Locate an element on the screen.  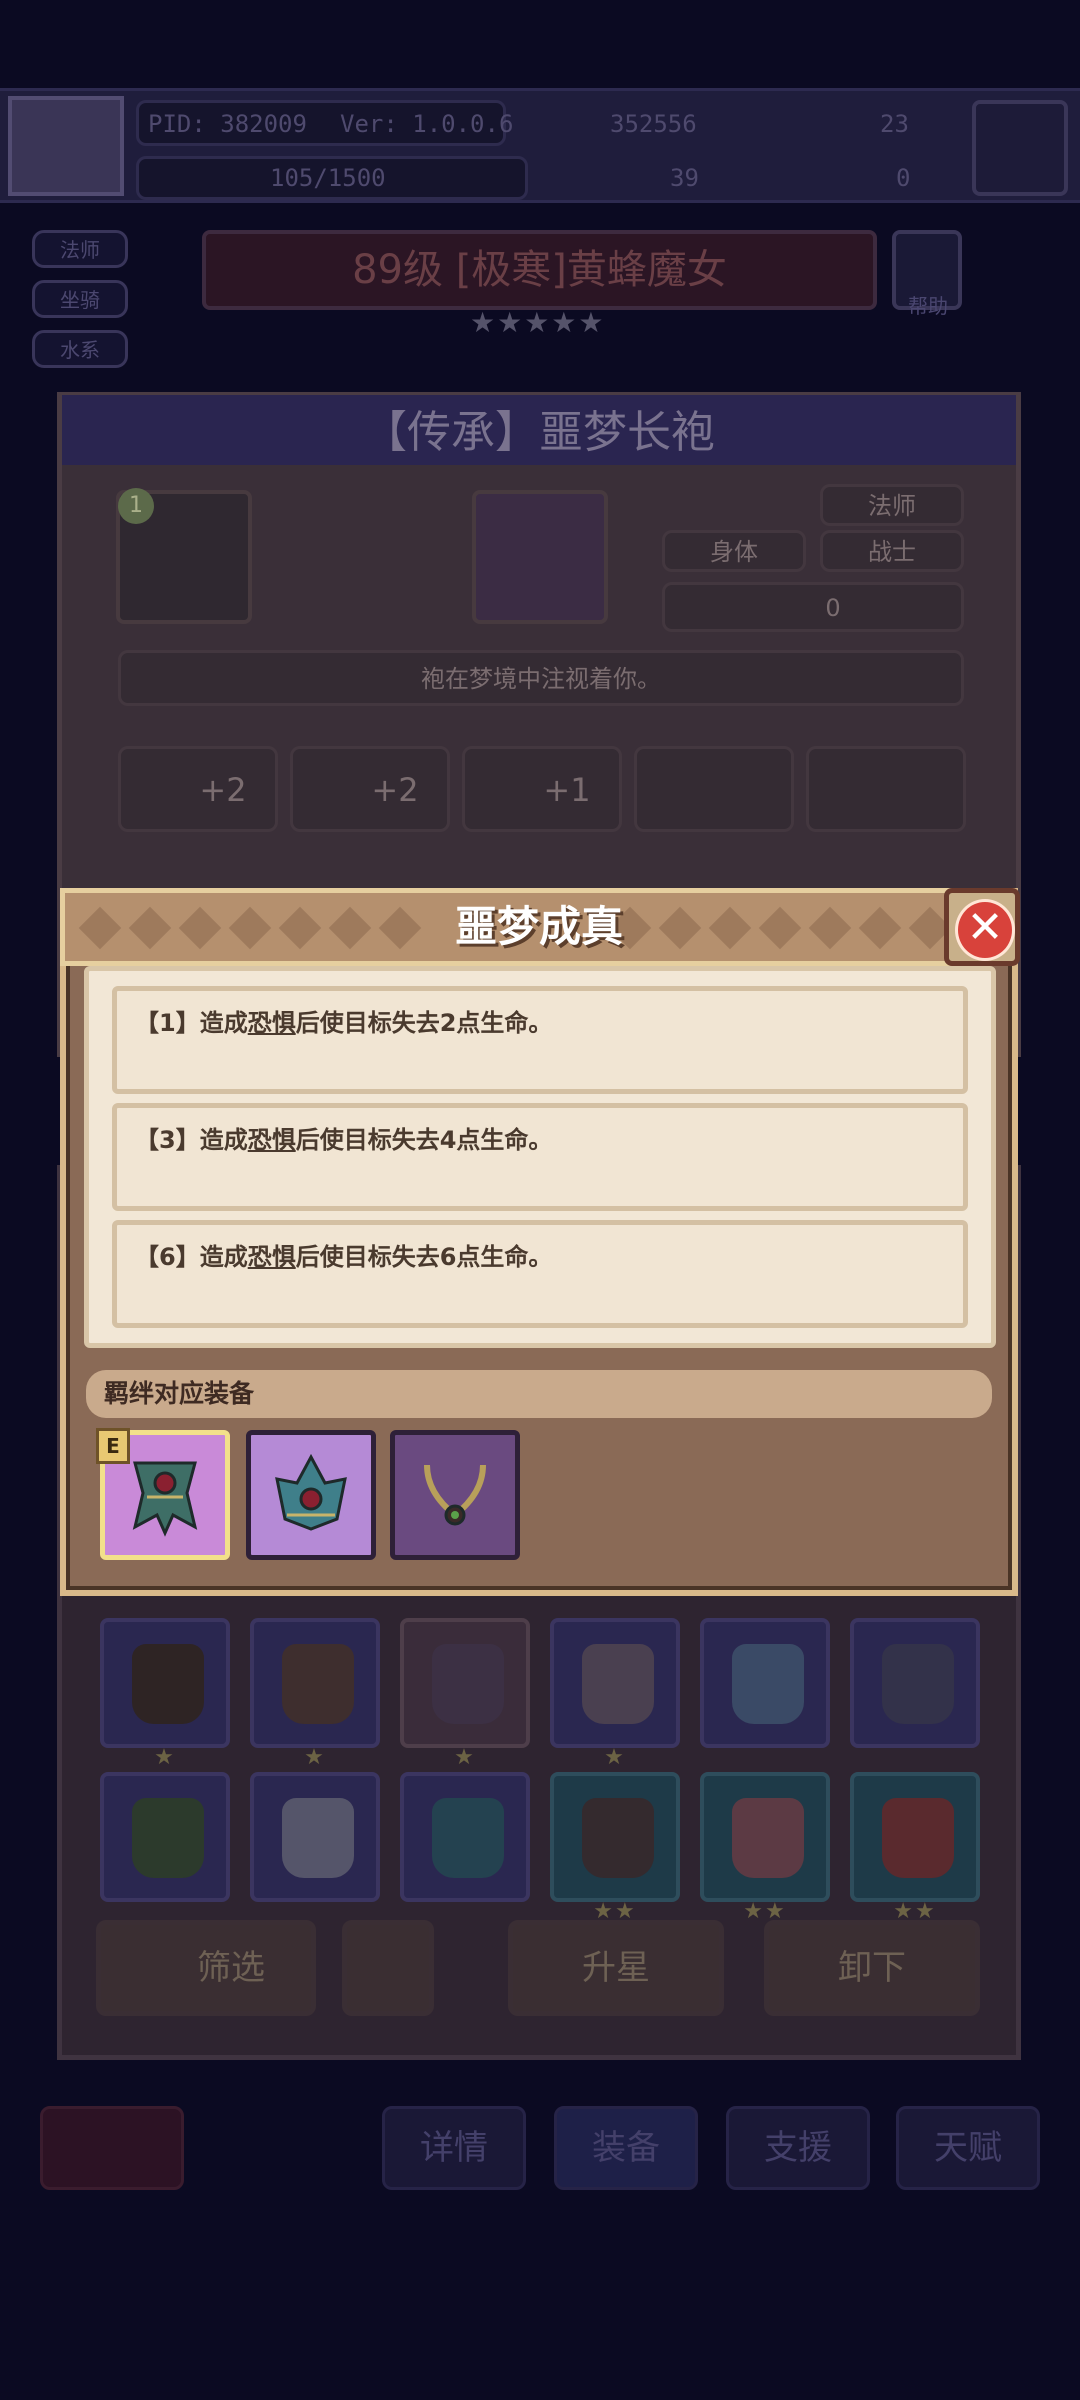
unequip-label: 卸下 is located at coordinates (872, 1968).